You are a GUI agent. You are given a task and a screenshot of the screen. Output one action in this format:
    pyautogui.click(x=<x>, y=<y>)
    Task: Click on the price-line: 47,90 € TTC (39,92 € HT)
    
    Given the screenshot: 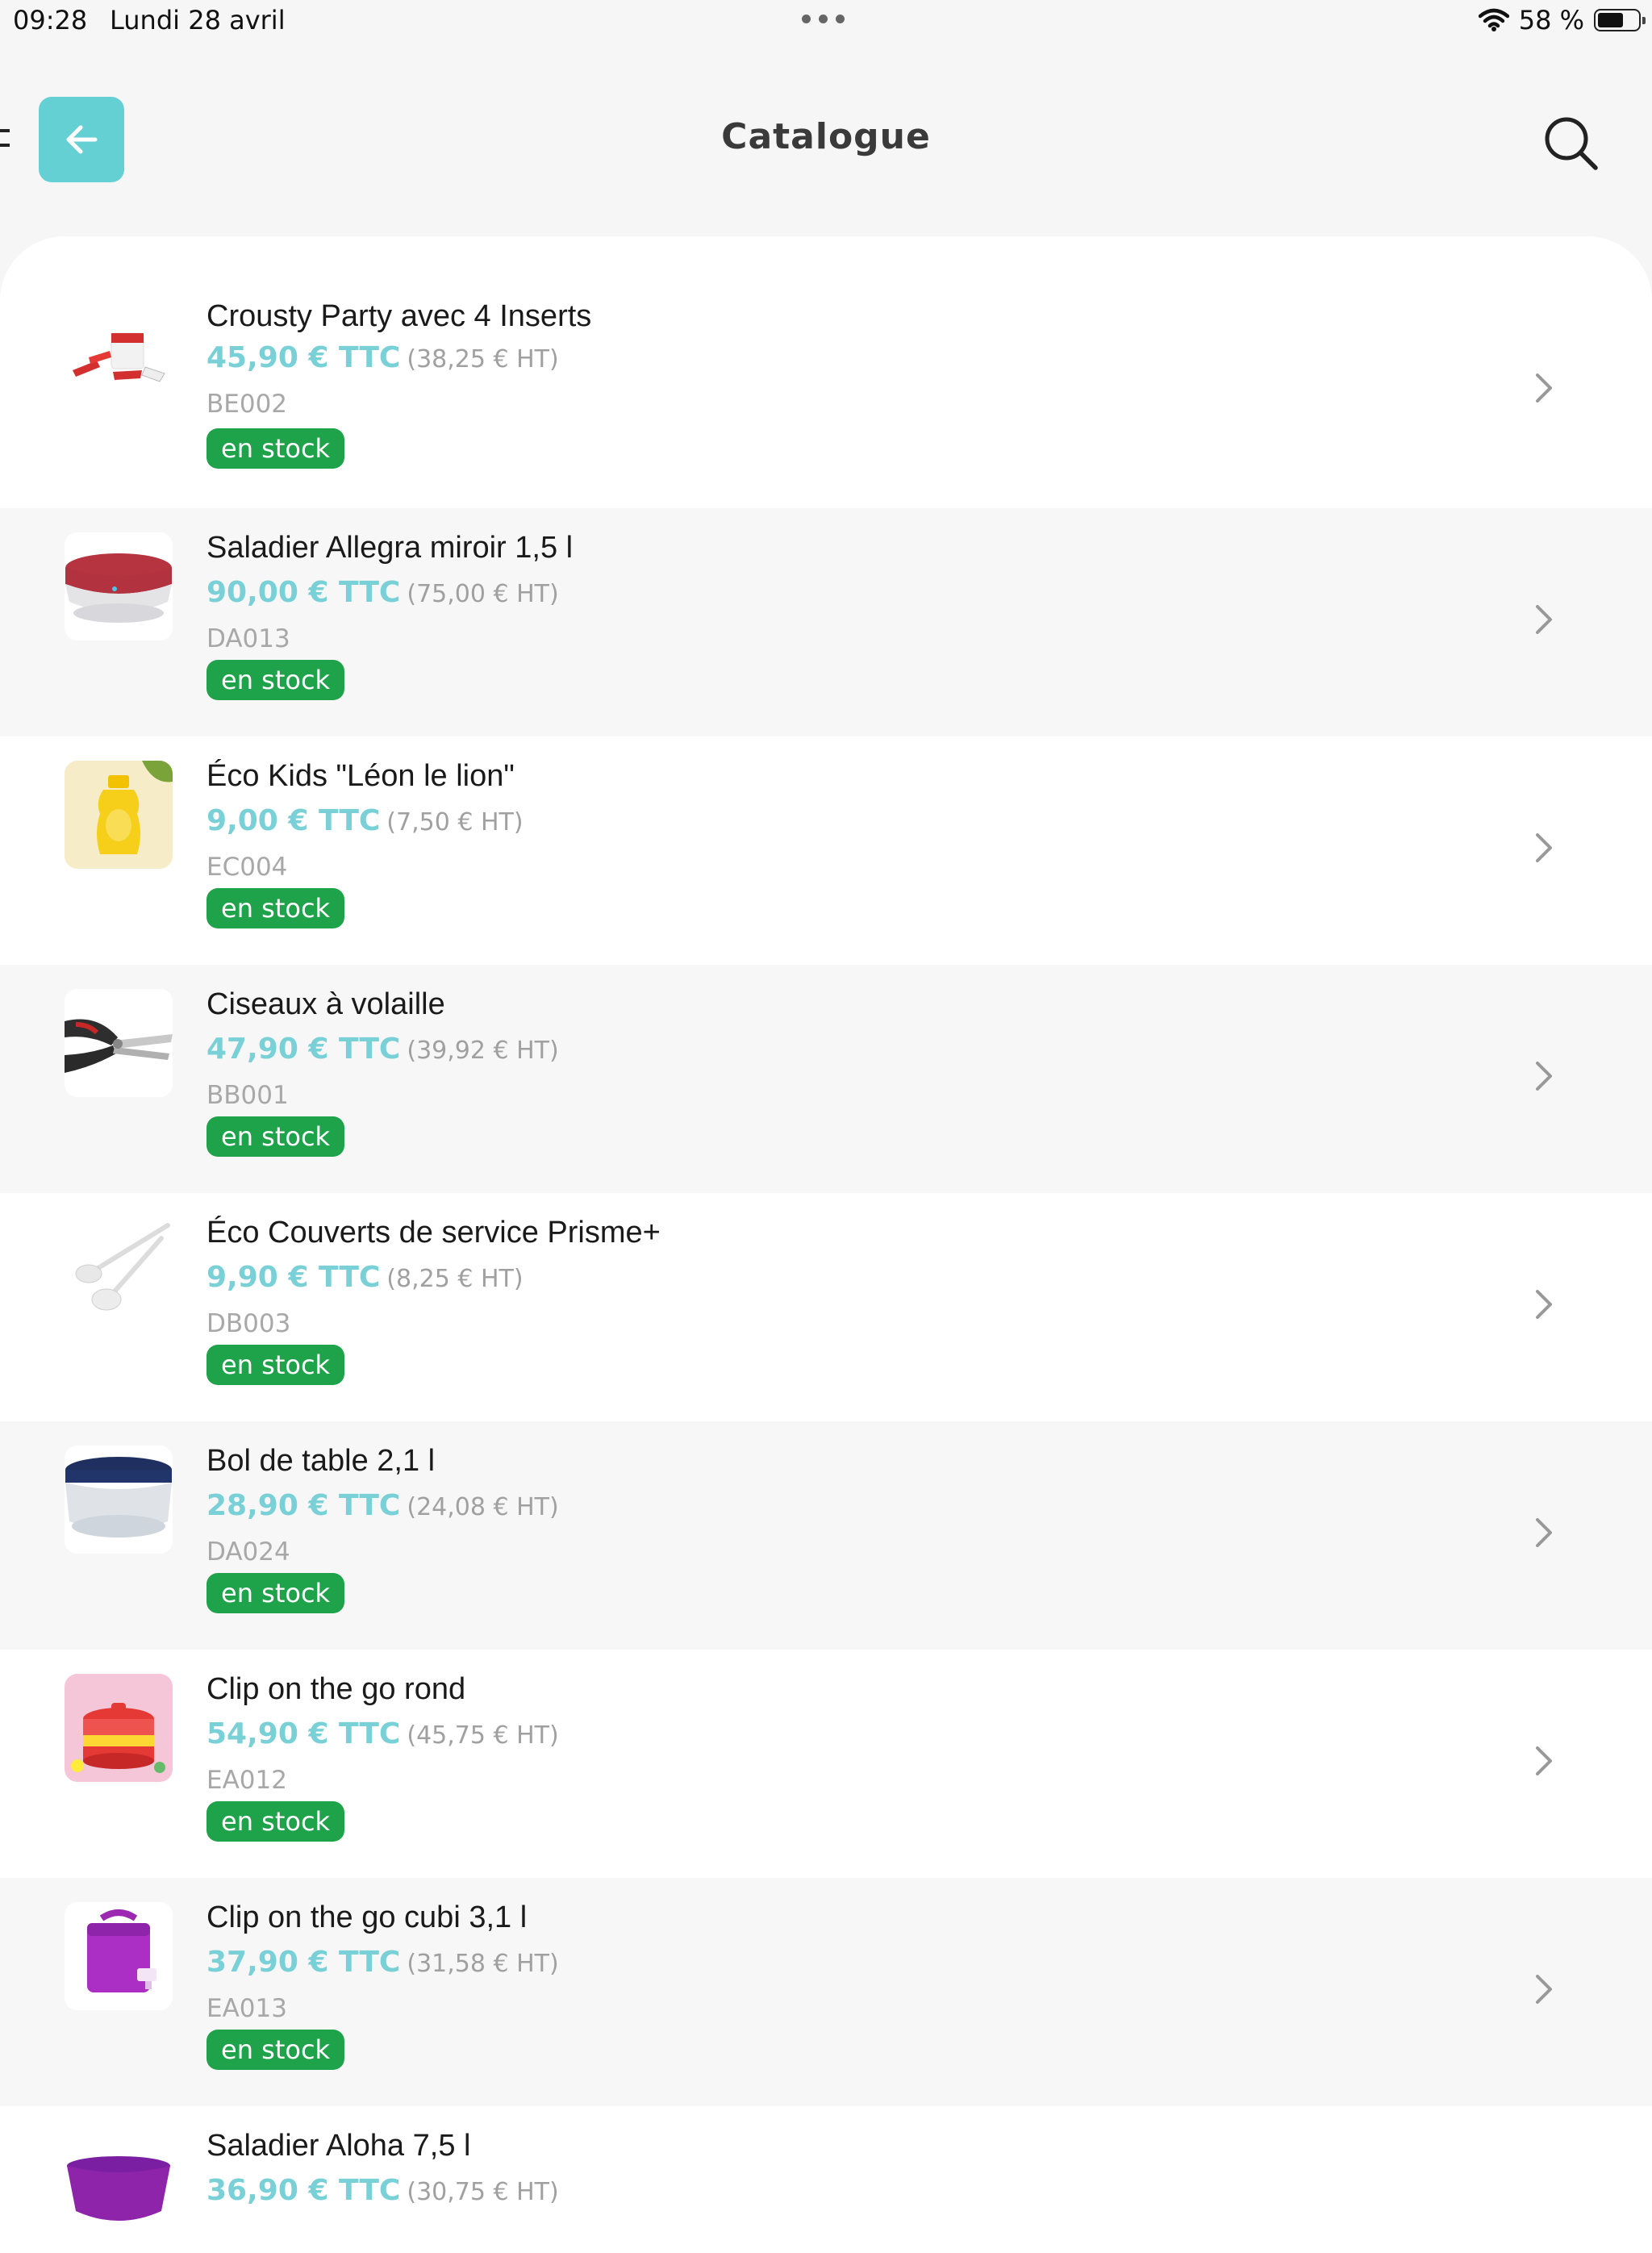 What is the action you would take?
    pyautogui.click(x=382, y=1049)
    